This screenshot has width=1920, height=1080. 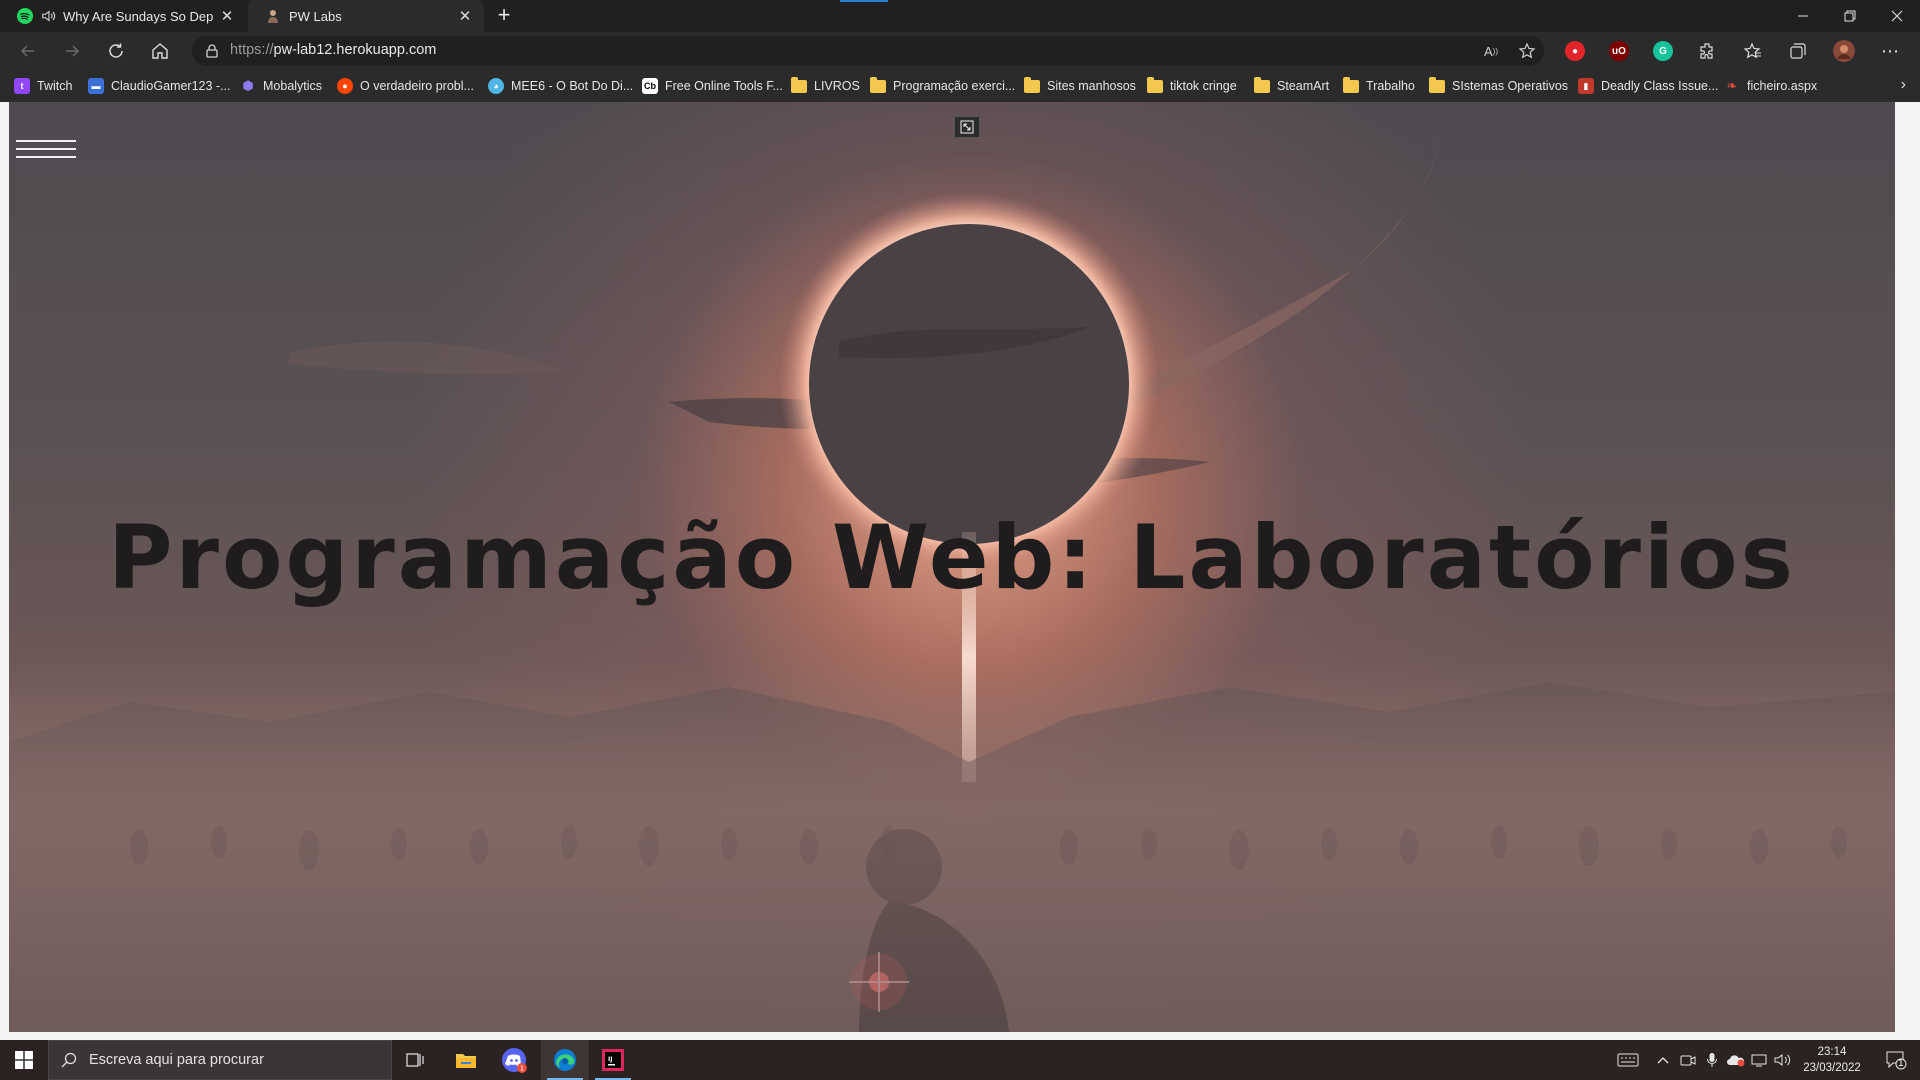 I want to click on page-margin-right, so click(x=1907, y=567).